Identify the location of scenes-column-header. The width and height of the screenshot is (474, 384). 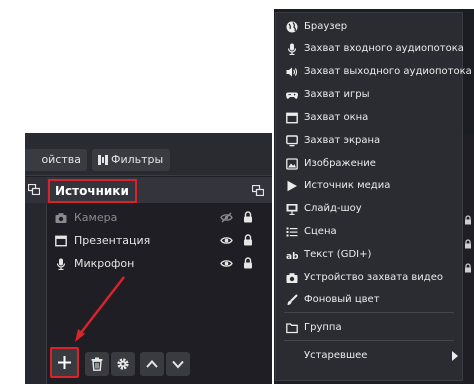
(36, 190).